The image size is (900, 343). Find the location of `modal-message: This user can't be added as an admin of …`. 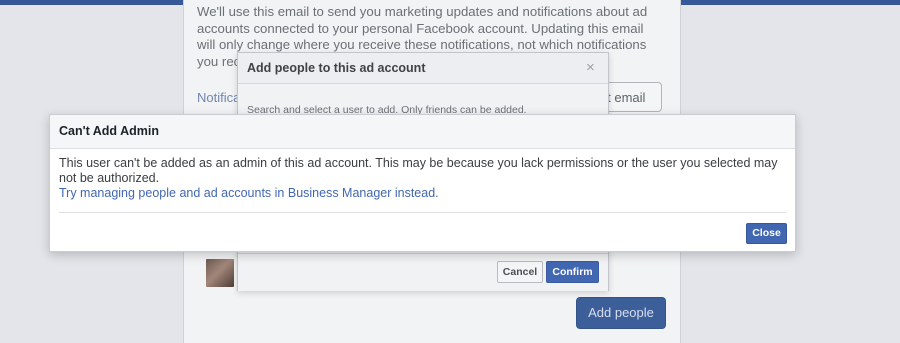

modal-message: This user can't be added as an admin of … is located at coordinates (418, 170).